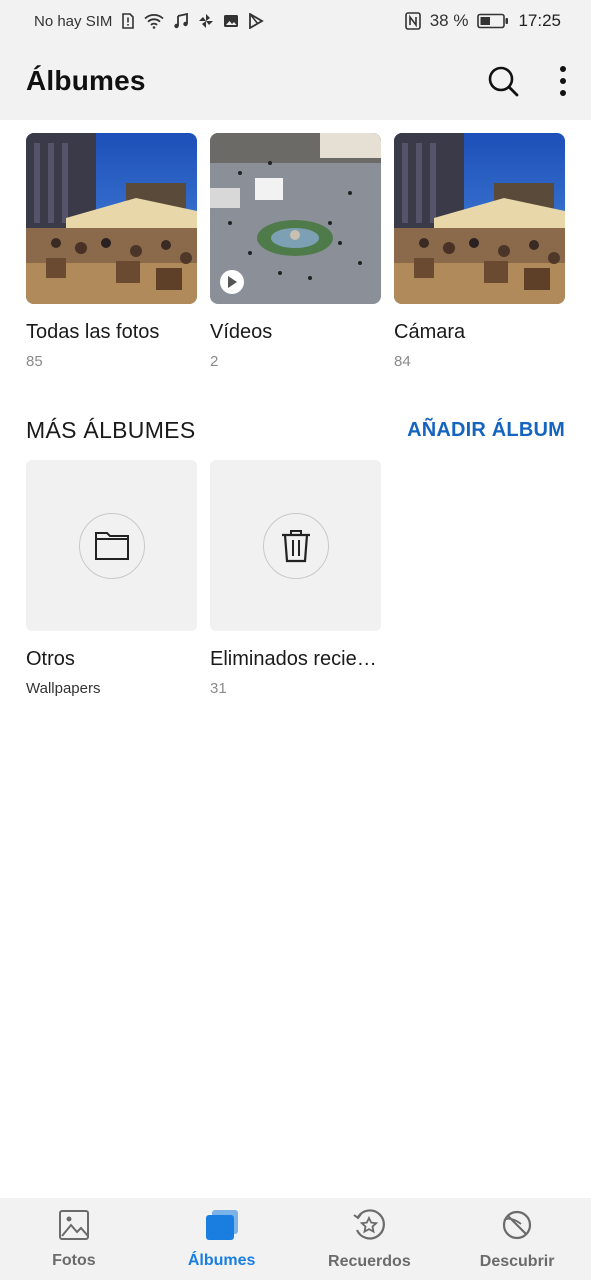 This screenshot has height=1280, width=591. I want to click on image-icon, so click(74, 1227).